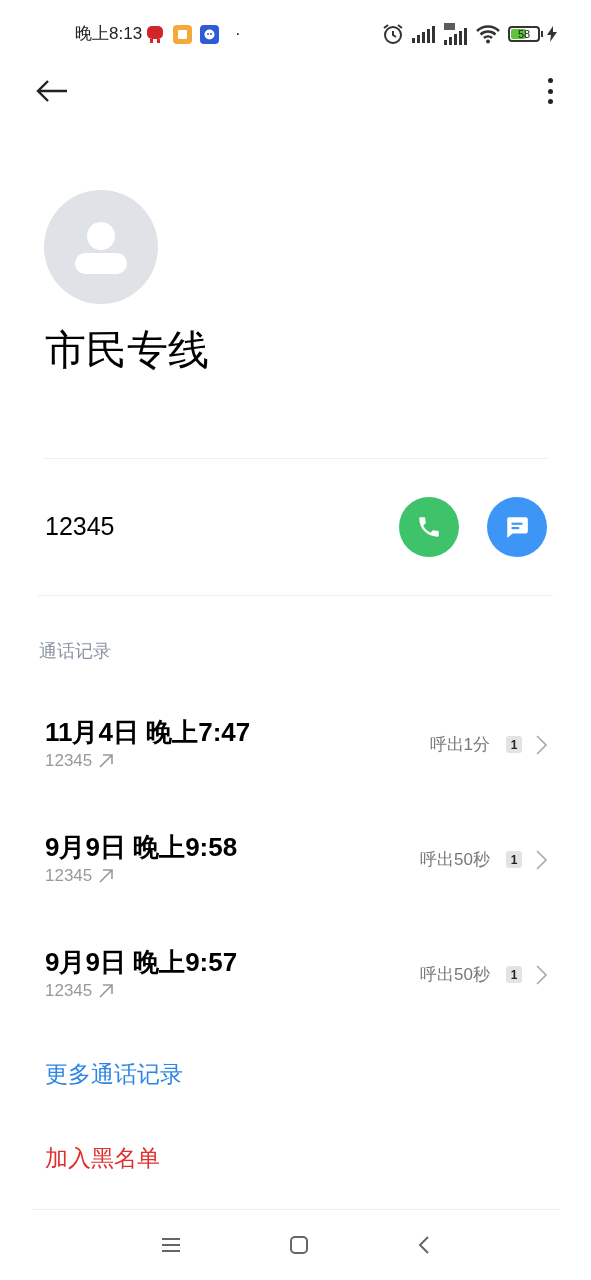 This screenshot has width=591, height=1280. Describe the element at coordinates (295, 744) in the screenshot. I see `call-log-item: 11月4日 晚上7:47 12345 呼出1分 1` at that location.